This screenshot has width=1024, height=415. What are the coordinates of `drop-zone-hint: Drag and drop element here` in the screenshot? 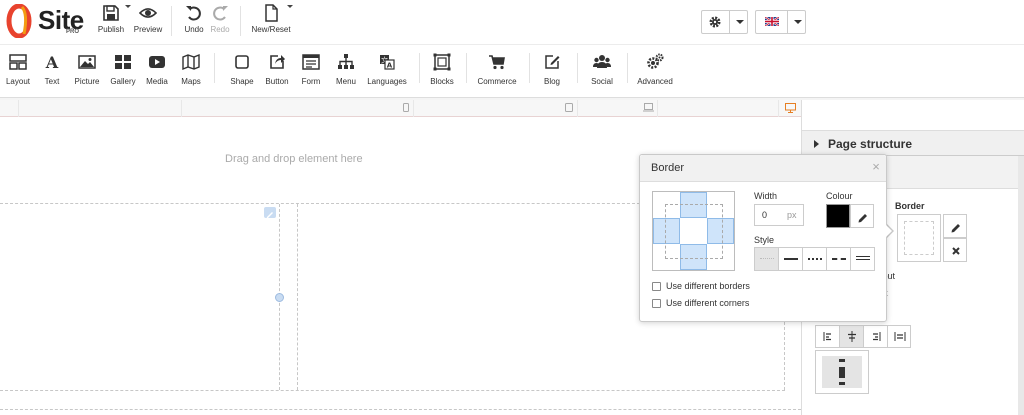 It's located at (294, 159).